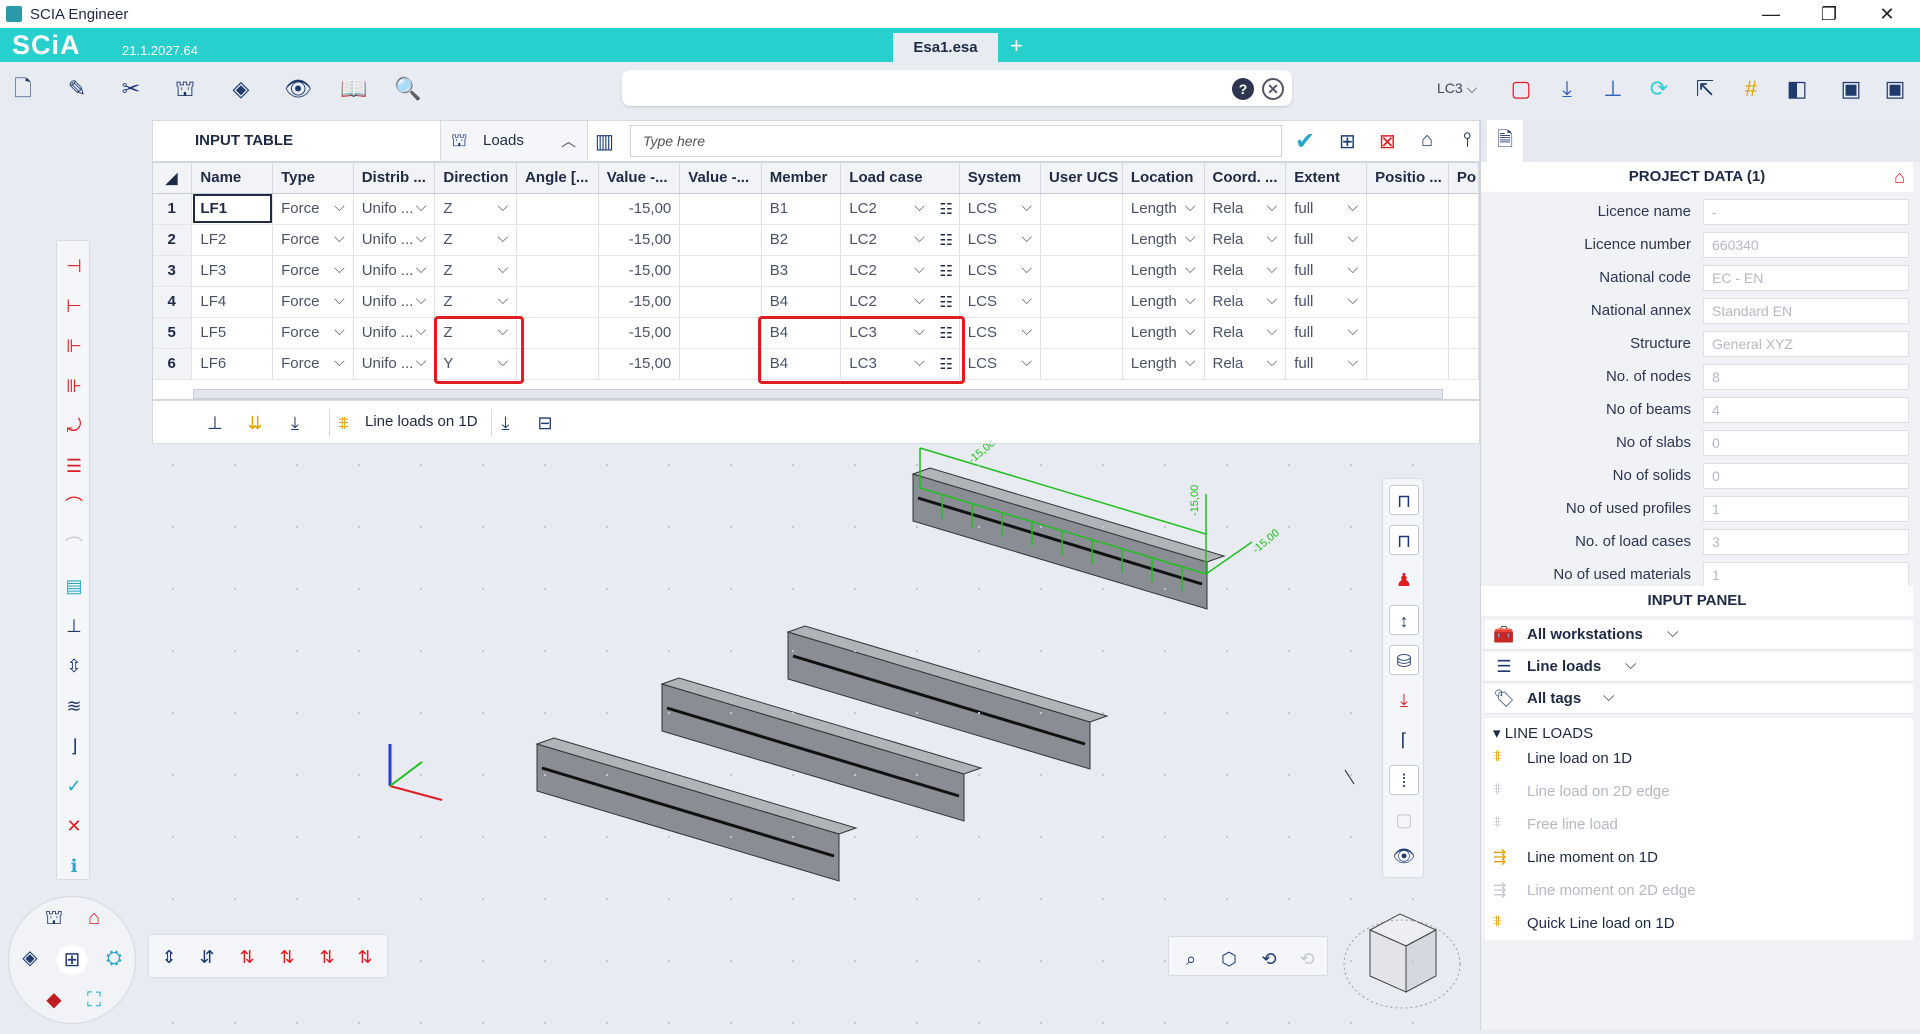 Image resolution: width=1920 pixels, height=1034 pixels. What do you see at coordinates (1693, 924) in the screenshot?
I see `load-tool-item: ⩨ Quick Line load on 1D` at bounding box center [1693, 924].